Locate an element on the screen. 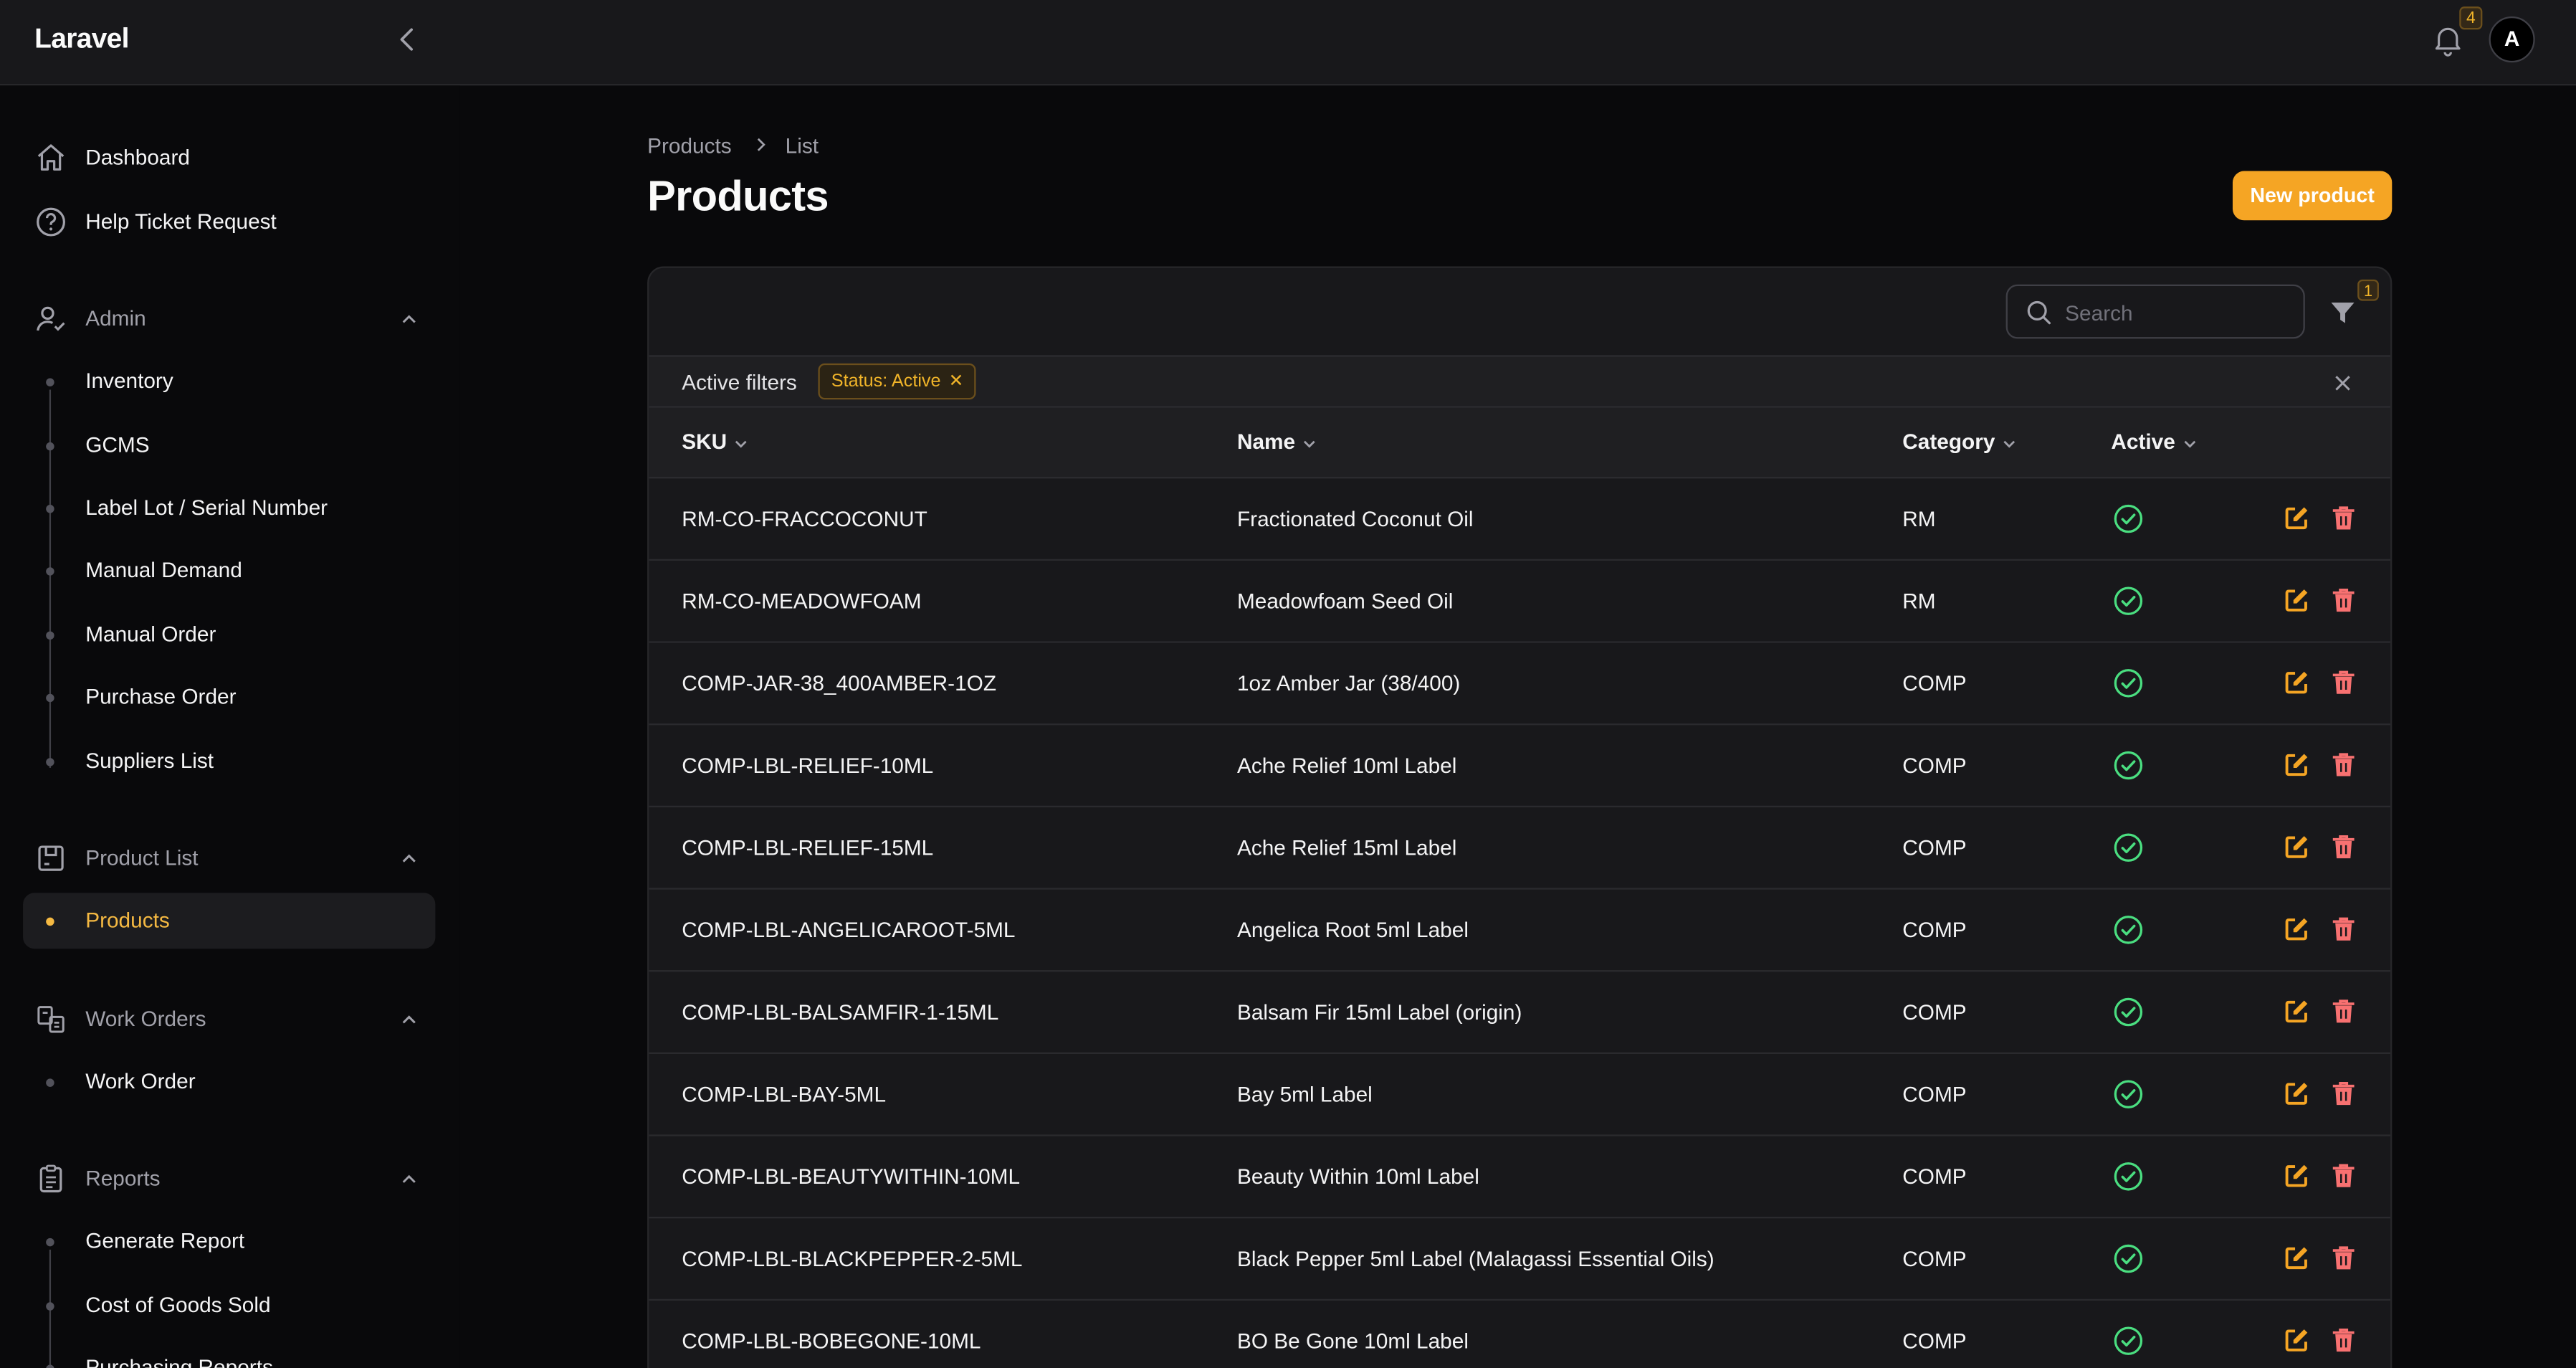  name-cell: Meadowfoam Seed Oil is located at coordinates (1345, 601).